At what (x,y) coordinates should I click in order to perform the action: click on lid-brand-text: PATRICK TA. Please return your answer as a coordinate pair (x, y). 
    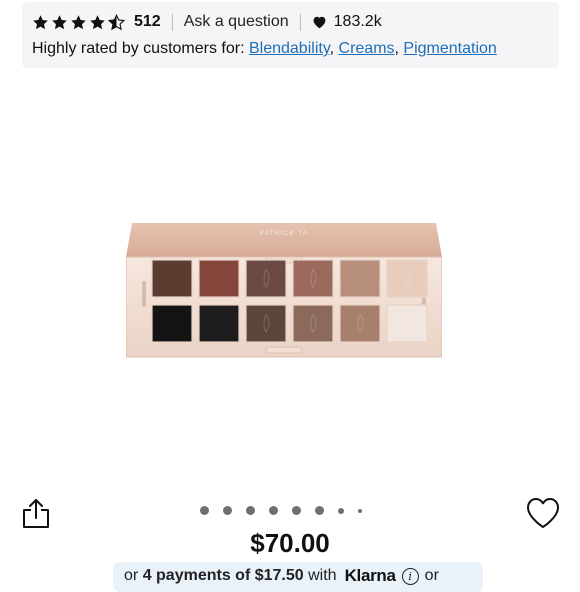
    Looking at the image, I should click on (284, 234).